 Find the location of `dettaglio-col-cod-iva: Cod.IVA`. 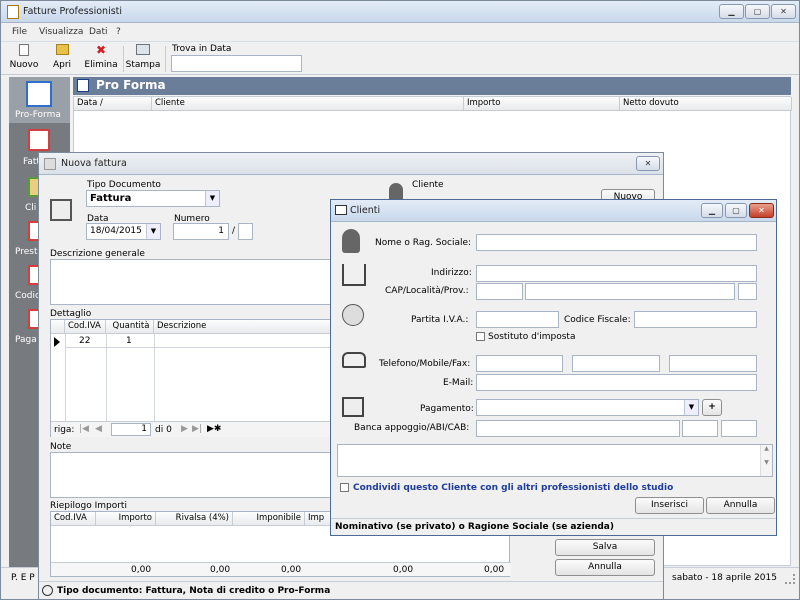

dettaglio-col-cod-iva: Cod.IVA is located at coordinates (85, 327).